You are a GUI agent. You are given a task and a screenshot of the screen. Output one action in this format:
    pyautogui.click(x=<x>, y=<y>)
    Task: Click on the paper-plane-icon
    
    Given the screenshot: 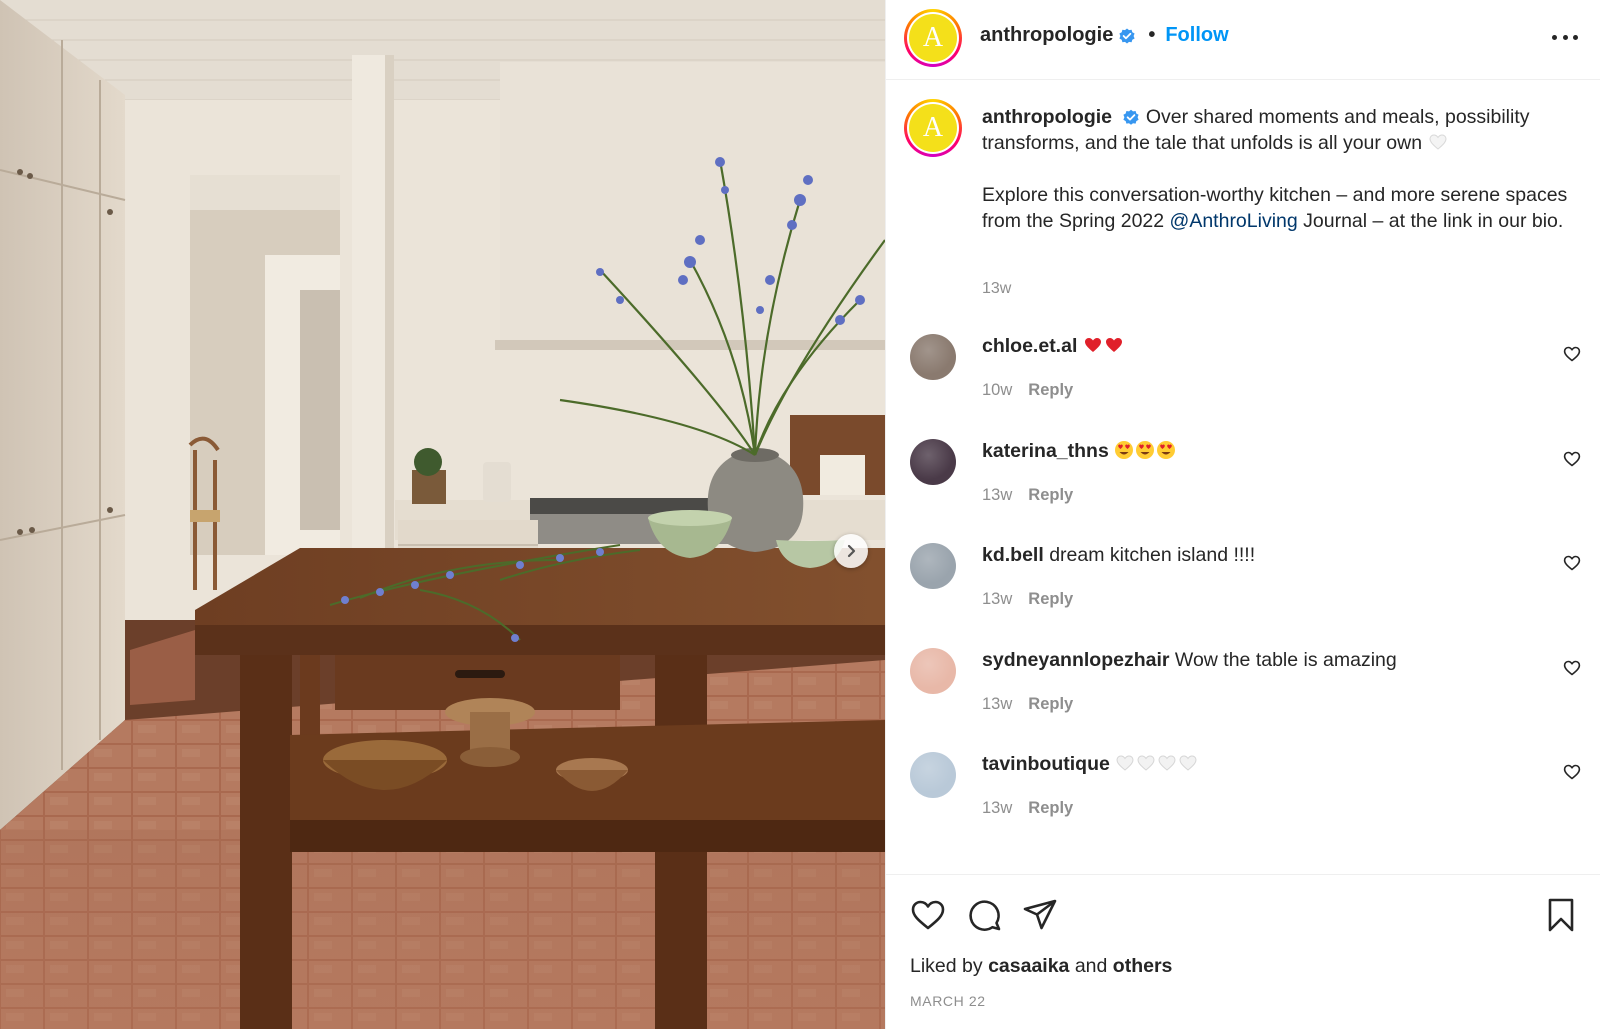 What is the action you would take?
    pyautogui.click(x=1040, y=915)
    